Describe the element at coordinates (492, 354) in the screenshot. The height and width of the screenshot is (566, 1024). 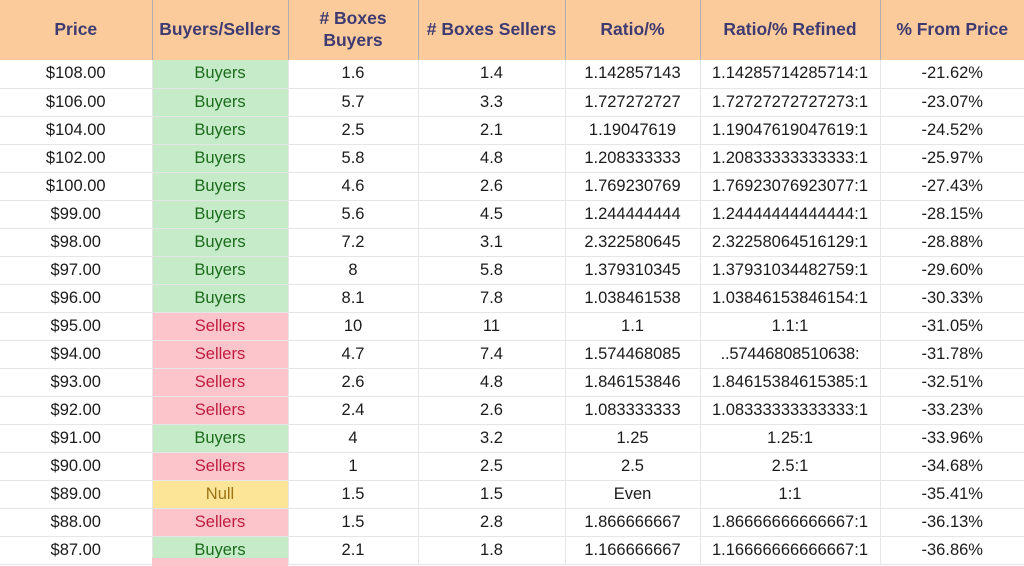
I see `cell-boxes-sellers: 7.4` at that location.